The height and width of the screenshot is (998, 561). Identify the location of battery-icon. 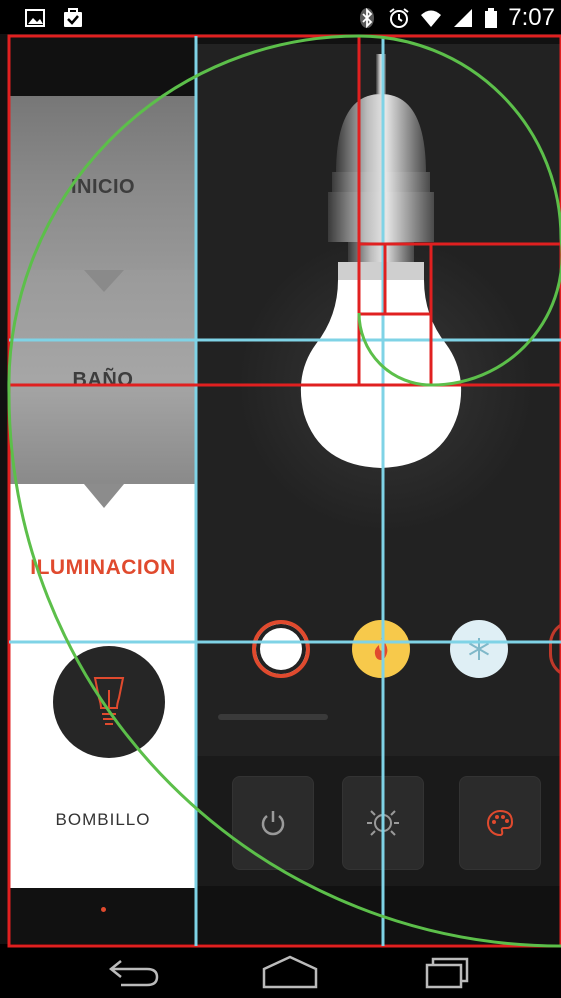
(491, 18).